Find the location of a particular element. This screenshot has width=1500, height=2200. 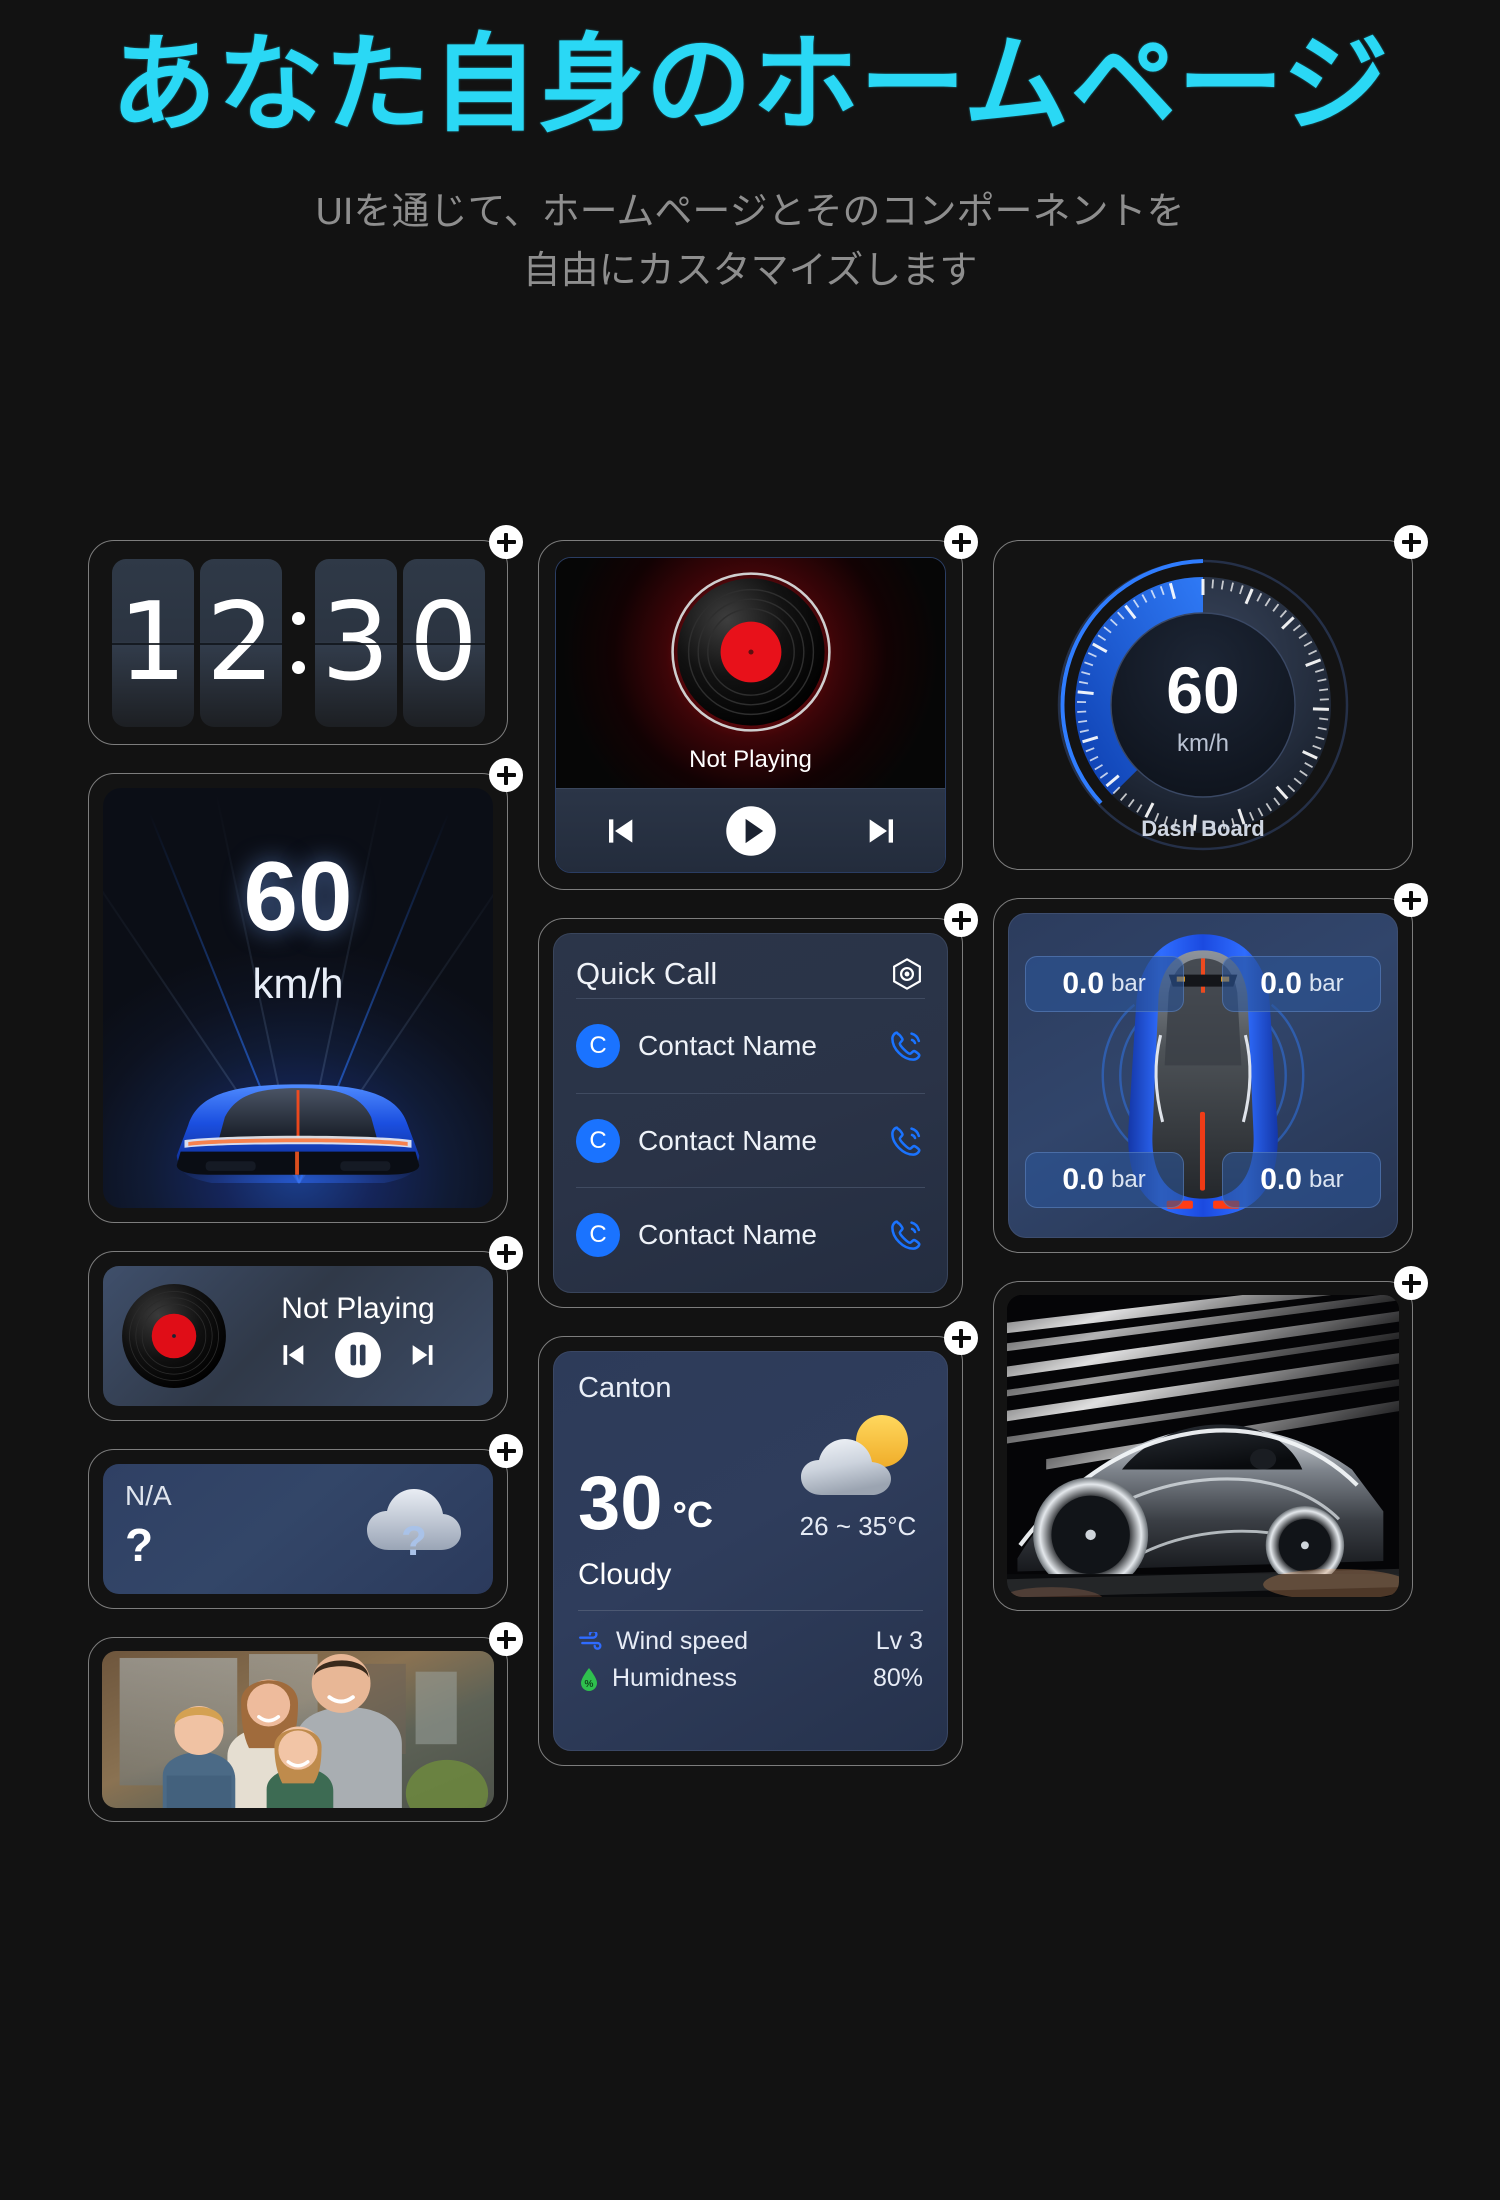

page-subtitle-line-2: 自由にカスタマイズします is located at coordinates (750, 270).